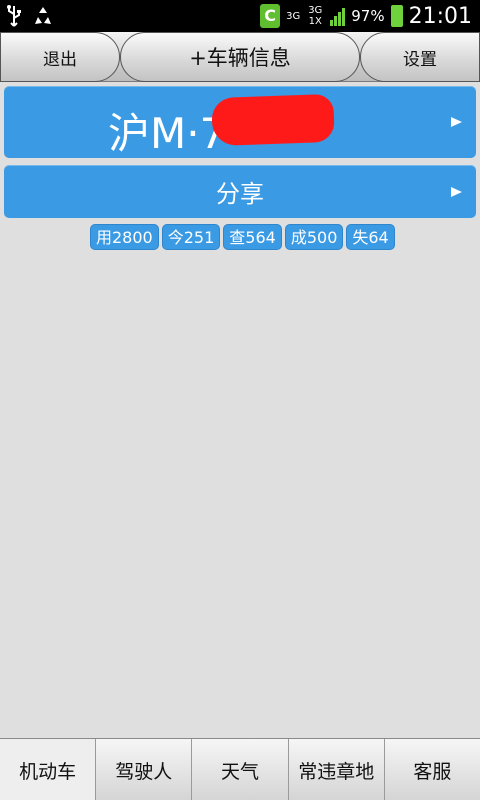 This screenshot has width=480, height=800. I want to click on battery-percent: 97%, so click(368, 16).